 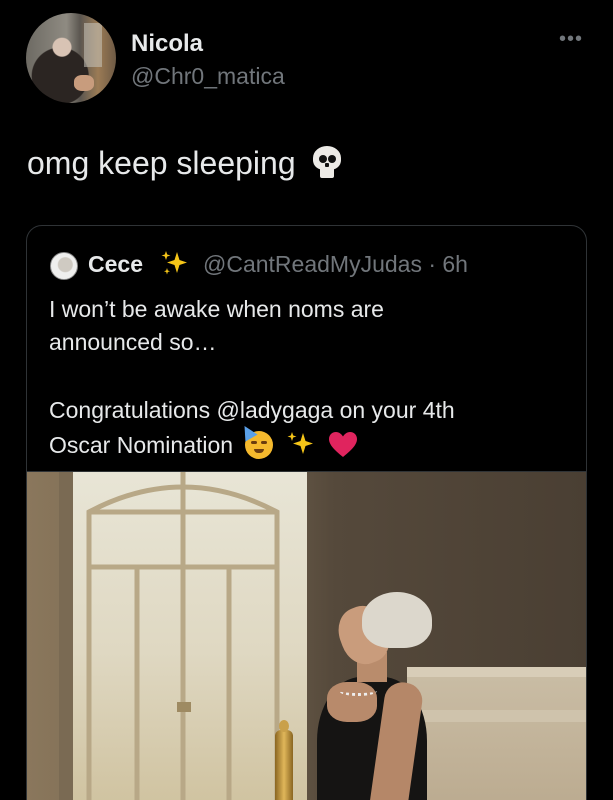 What do you see at coordinates (343, 444) in the screenshot?
I see `red-heart-icon` at bounding box center [343, 444].